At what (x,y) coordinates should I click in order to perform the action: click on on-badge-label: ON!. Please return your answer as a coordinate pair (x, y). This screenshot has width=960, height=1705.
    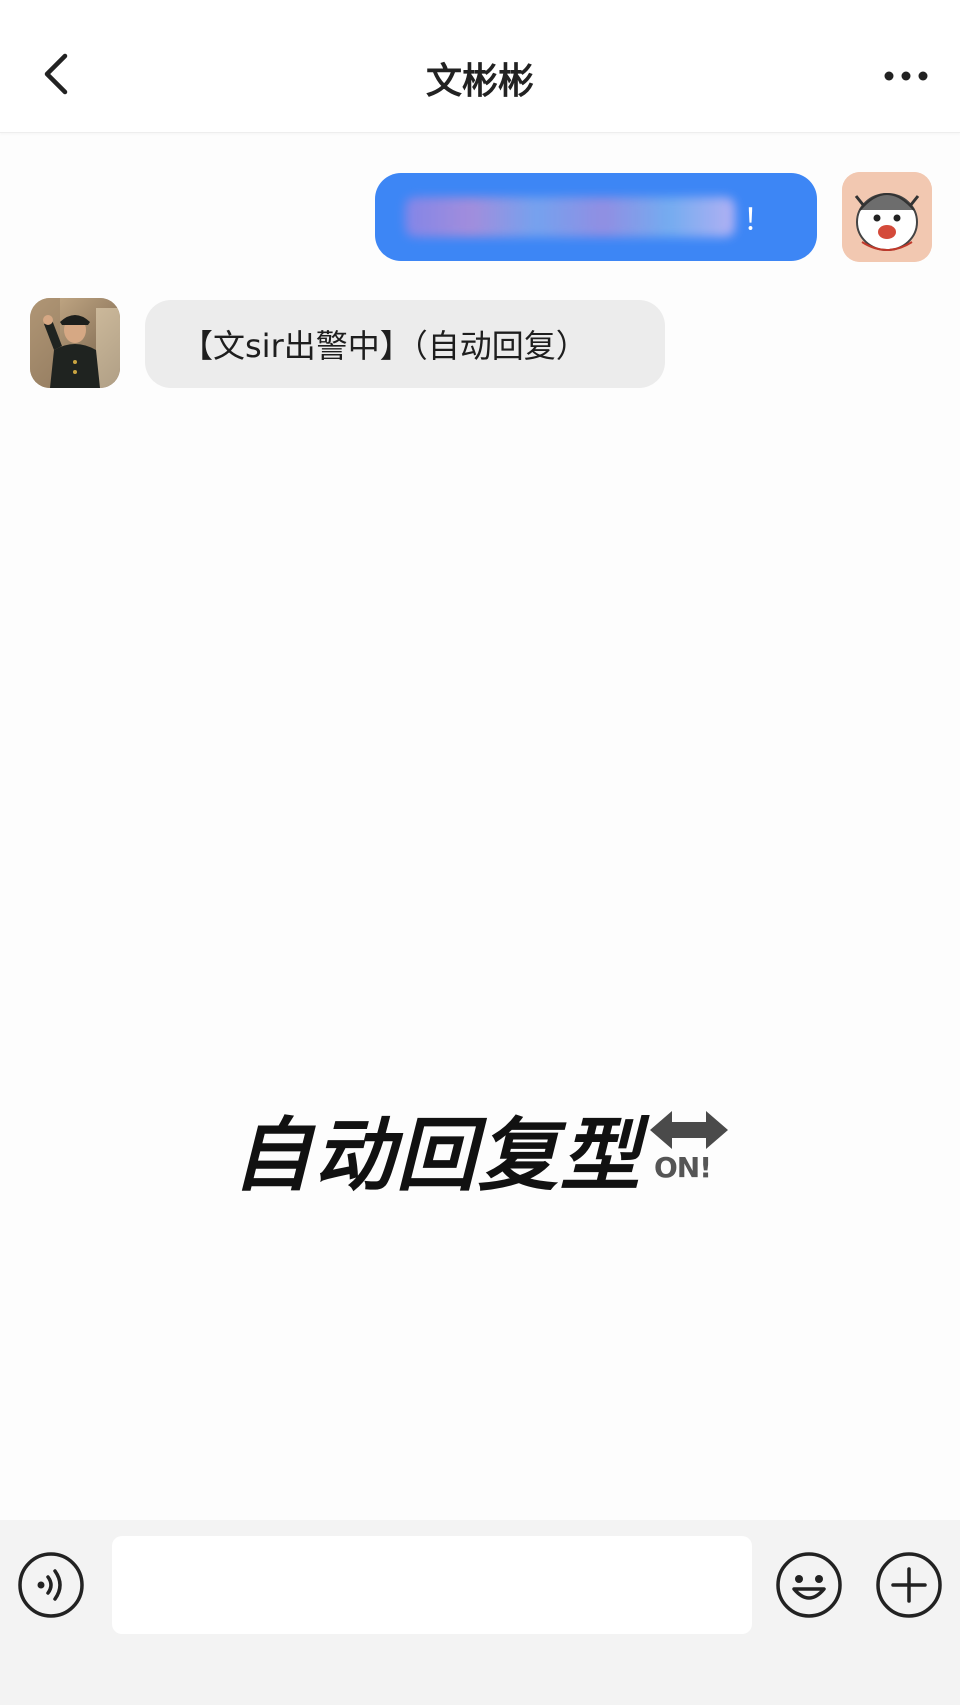
    Looking at the image, I should click on (683, 1167).